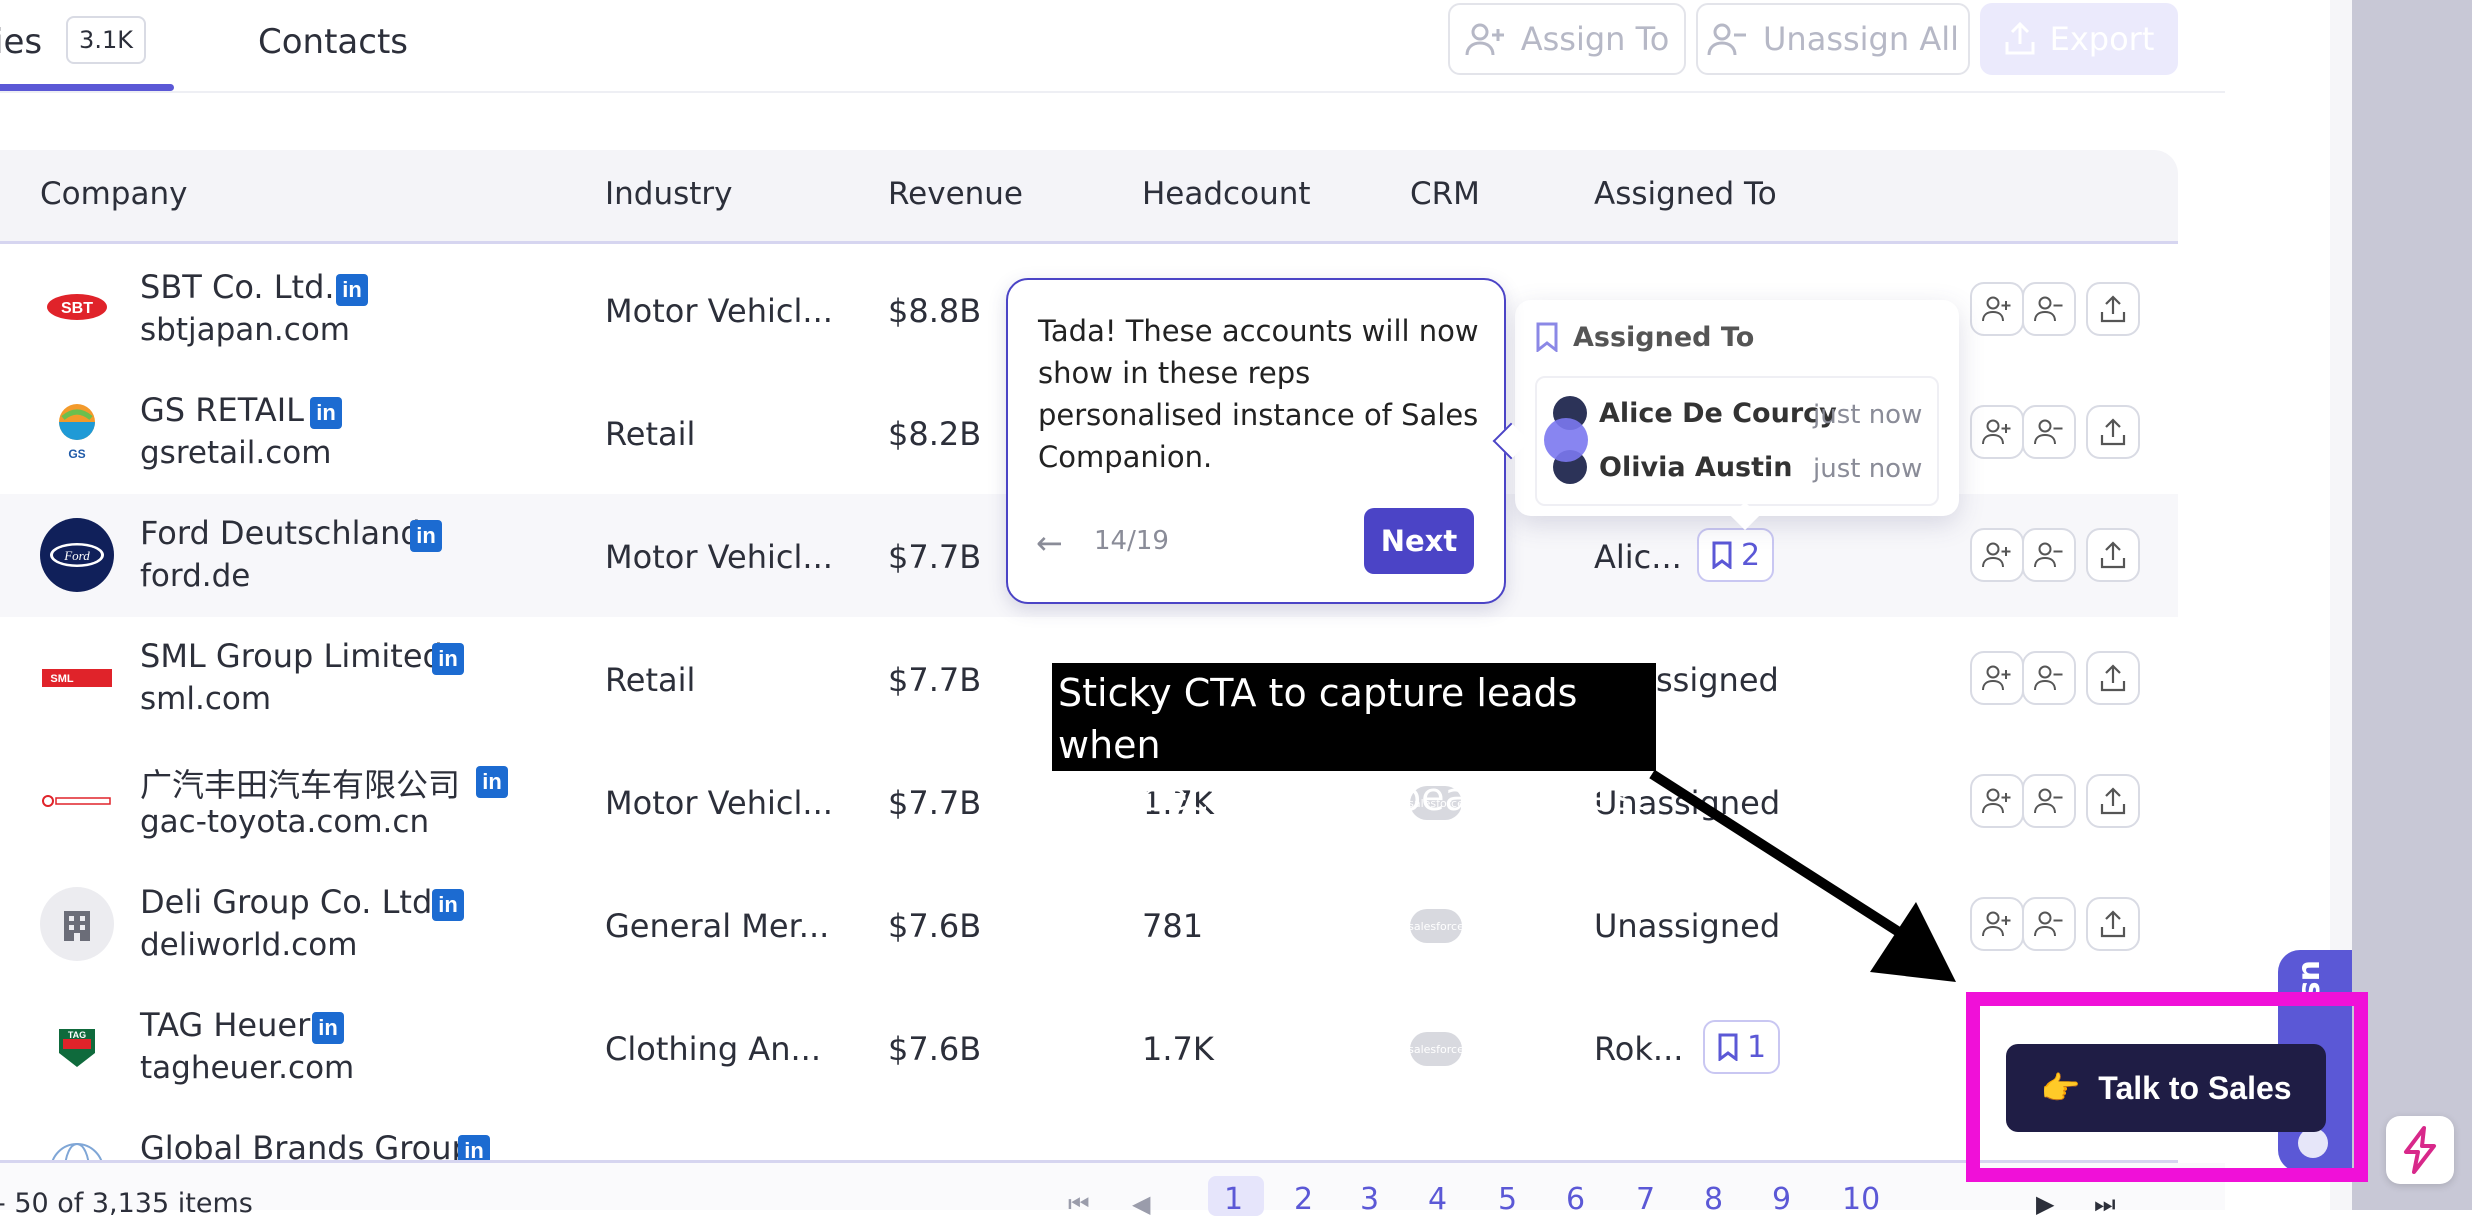 The image size is (2472, 1219). Describe the element at coordinates (1717, 680) in the screenshot. I see `assigned-to-cell: ssigned` at that location.